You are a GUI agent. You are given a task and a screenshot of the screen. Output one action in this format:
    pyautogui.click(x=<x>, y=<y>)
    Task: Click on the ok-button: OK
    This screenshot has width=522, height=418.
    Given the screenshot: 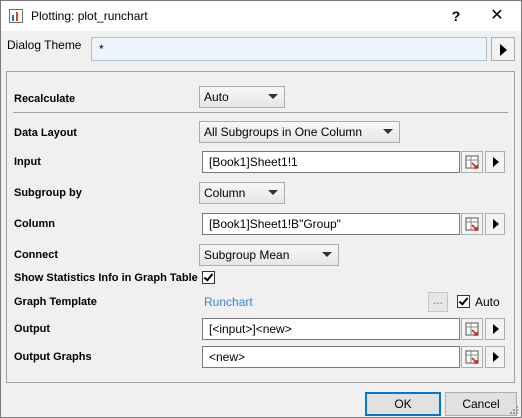 What is the action you would take?
    pyautogui.click(x=403, y=404)
    